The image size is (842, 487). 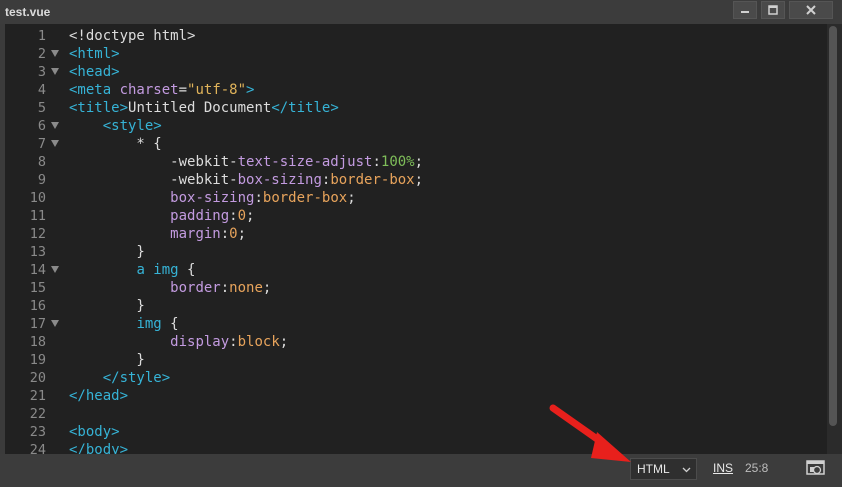 I want to click on code-line: 9 -webkit-box-sizing:border-box;, so click(x=416, y=180).